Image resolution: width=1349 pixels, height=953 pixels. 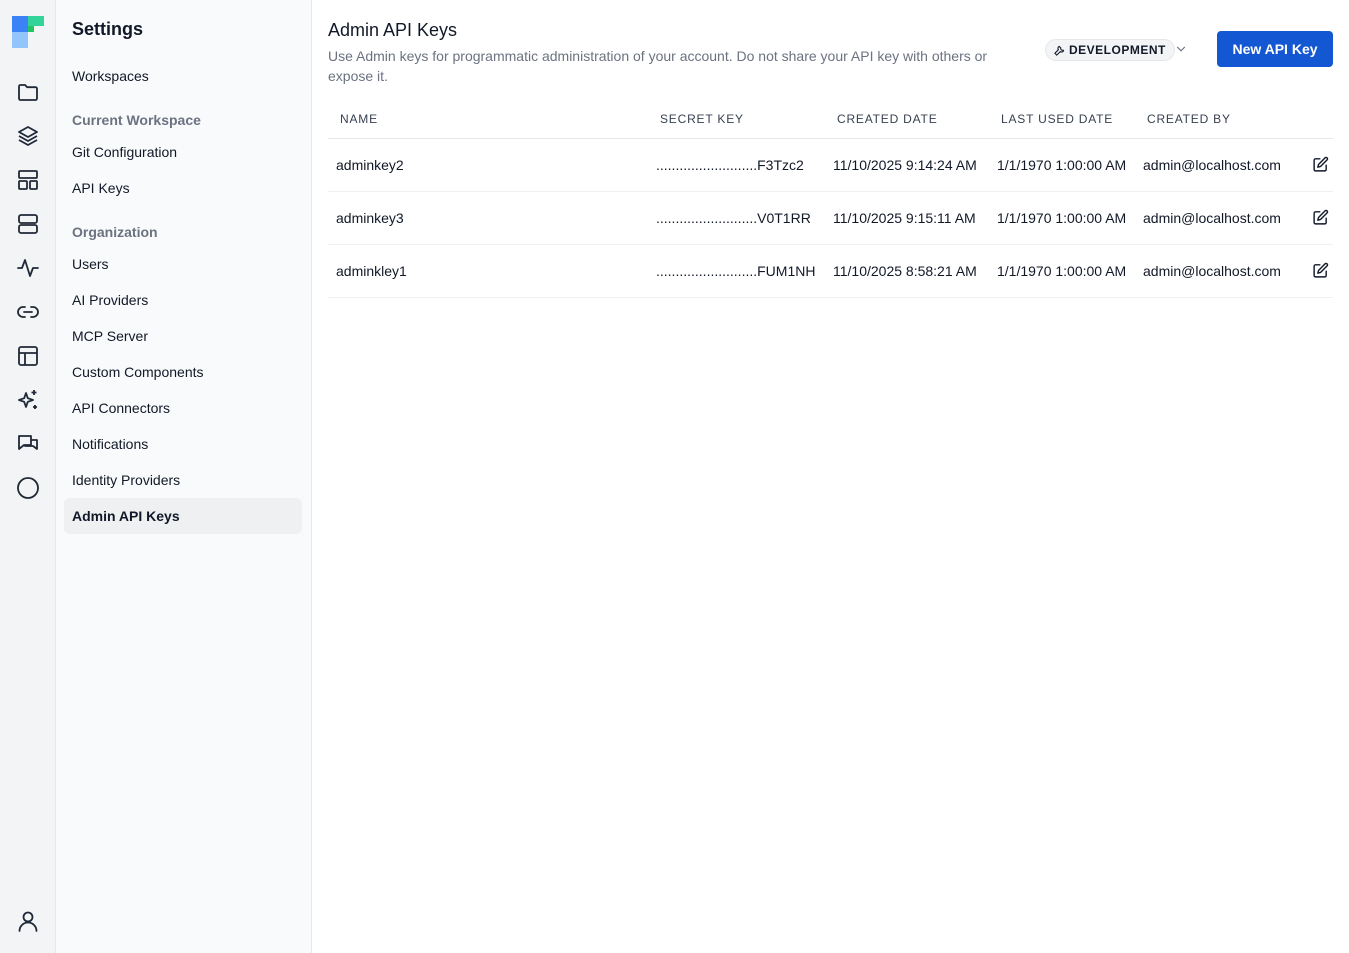 What do you see at coordinates (1181, 49) in the screenshot?
I see `chevron-down-icon` at bounding box center [1181, 49].